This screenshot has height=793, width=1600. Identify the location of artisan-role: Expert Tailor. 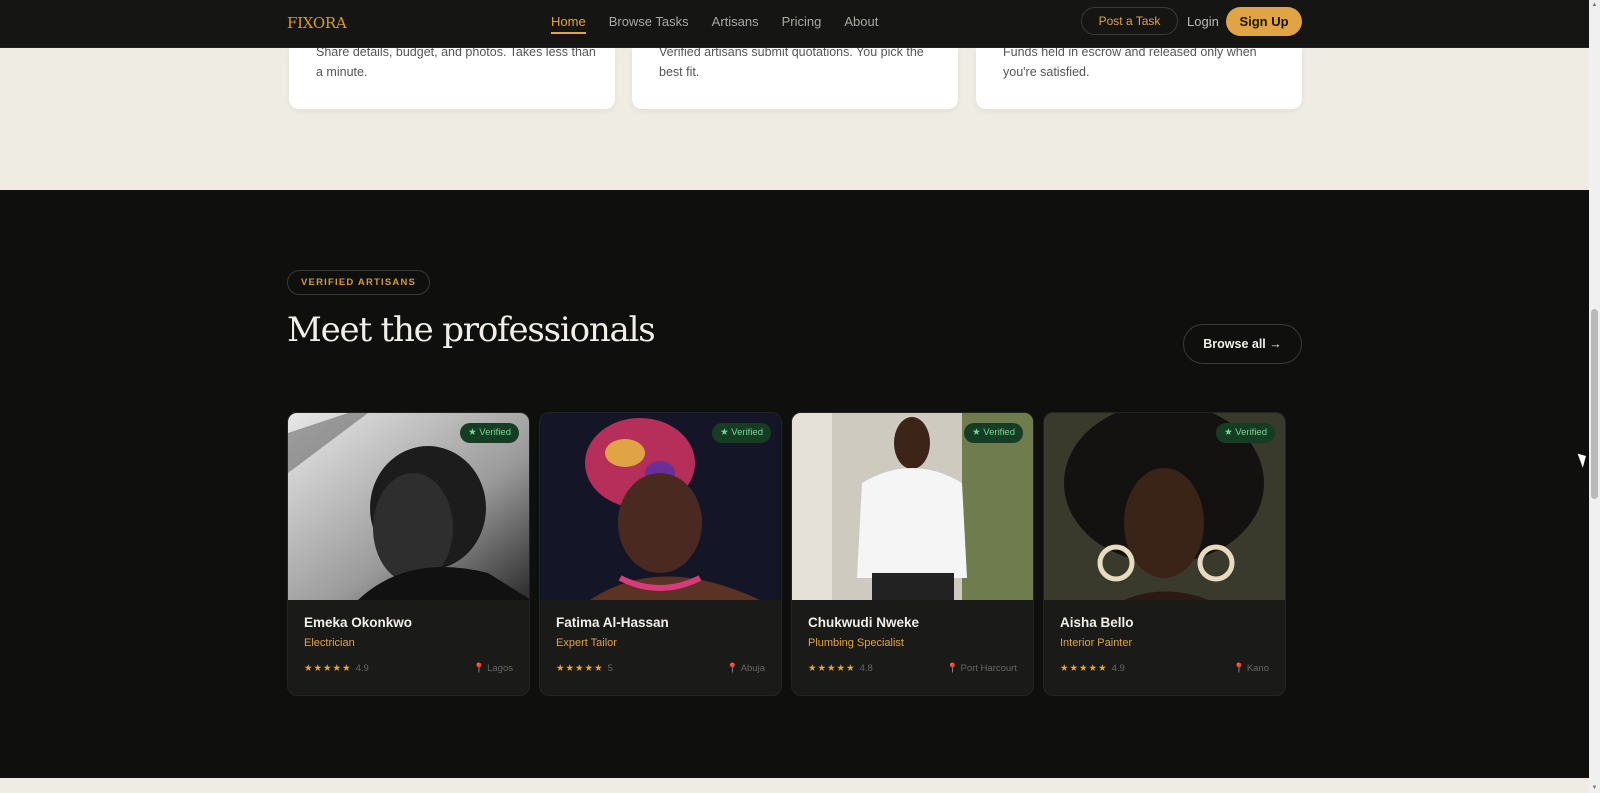
(586, 643).